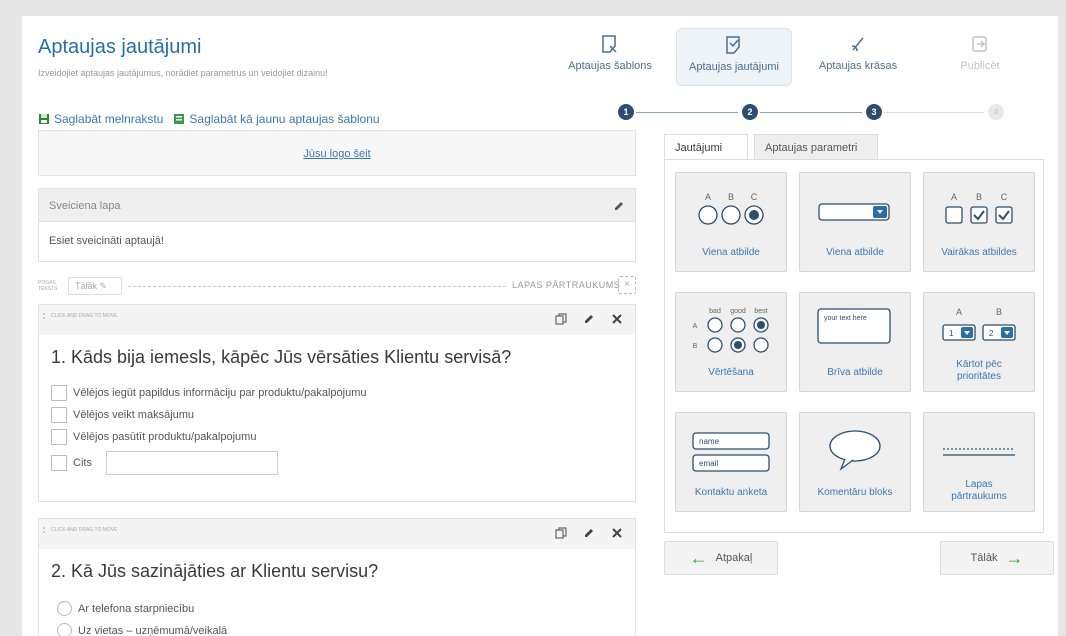  What do you see at coordinates (337, 534) in the screenshot?
I see `question-toolbar: CLICK AND DRAG TO MOVE` at bounding box center [337, 534].